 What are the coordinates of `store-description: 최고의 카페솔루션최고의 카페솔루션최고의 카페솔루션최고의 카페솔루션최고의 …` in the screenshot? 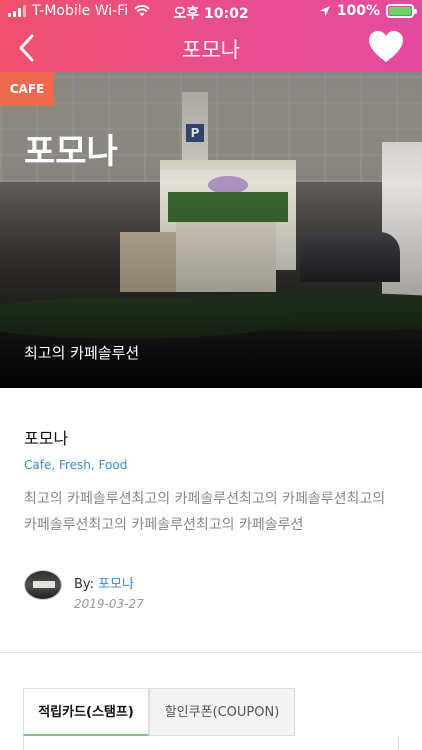 It's located at (205, 512).